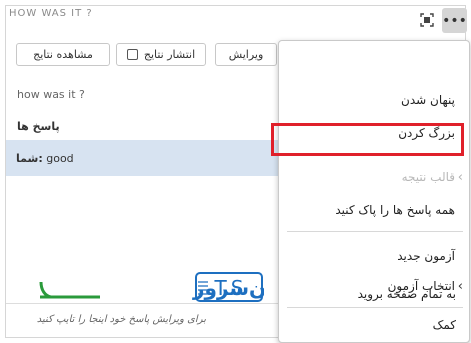 Image resolution: width=471 pixels, height=343 pixels. I want to click on answer-input: برای ویرایش پاسخ خود اینجا را تایپ کنید, so click(156, 320).